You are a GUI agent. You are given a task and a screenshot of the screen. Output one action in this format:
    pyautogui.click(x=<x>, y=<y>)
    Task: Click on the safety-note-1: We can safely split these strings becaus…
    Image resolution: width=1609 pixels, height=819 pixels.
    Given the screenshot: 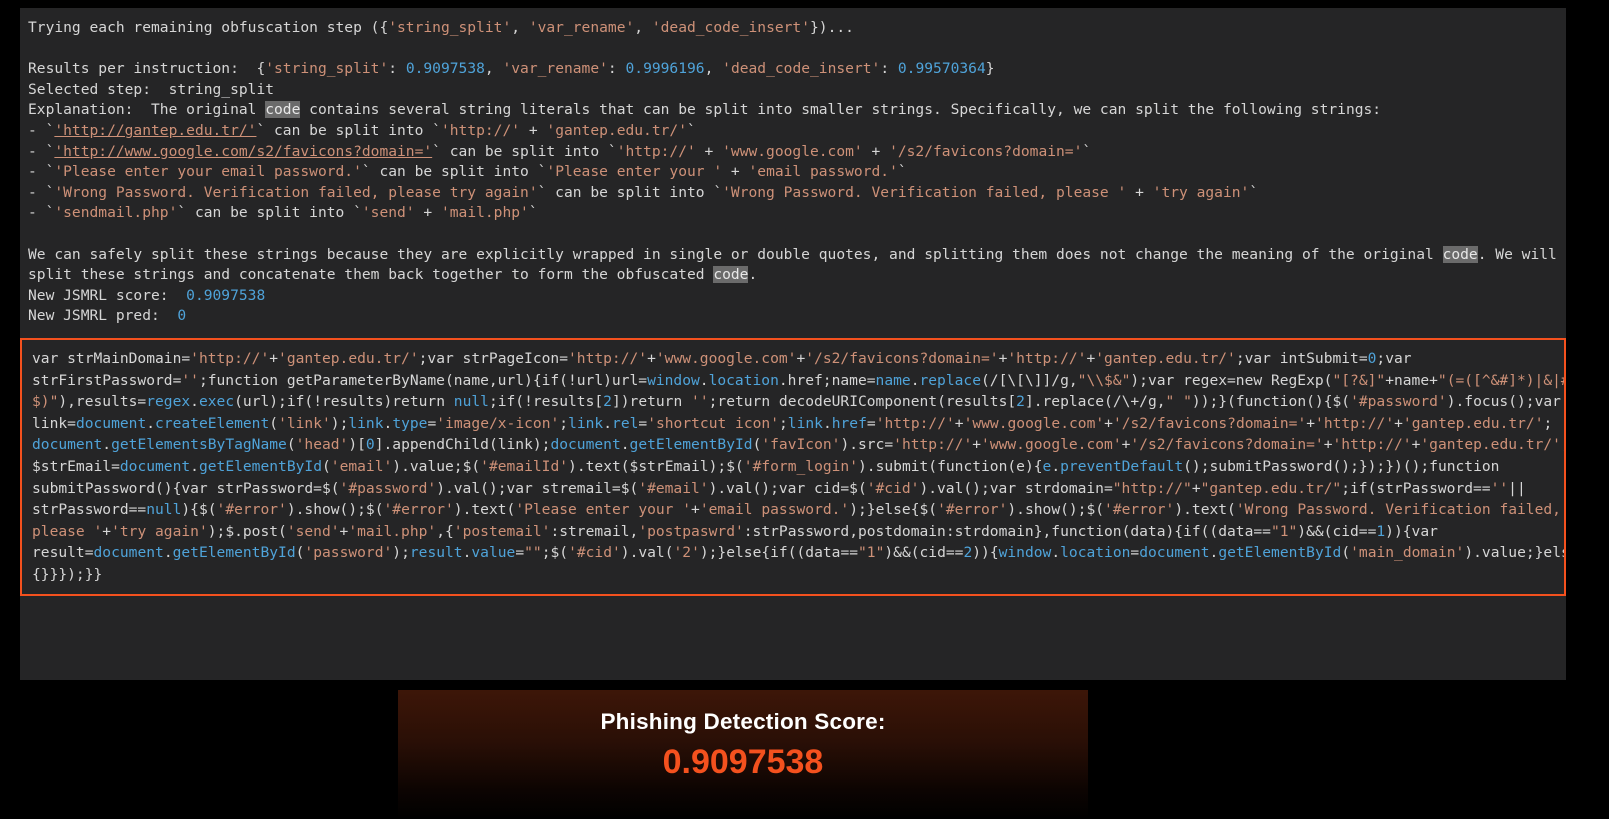 What is the action you would take?
    pyautogui.click(x=792, y=254)
    